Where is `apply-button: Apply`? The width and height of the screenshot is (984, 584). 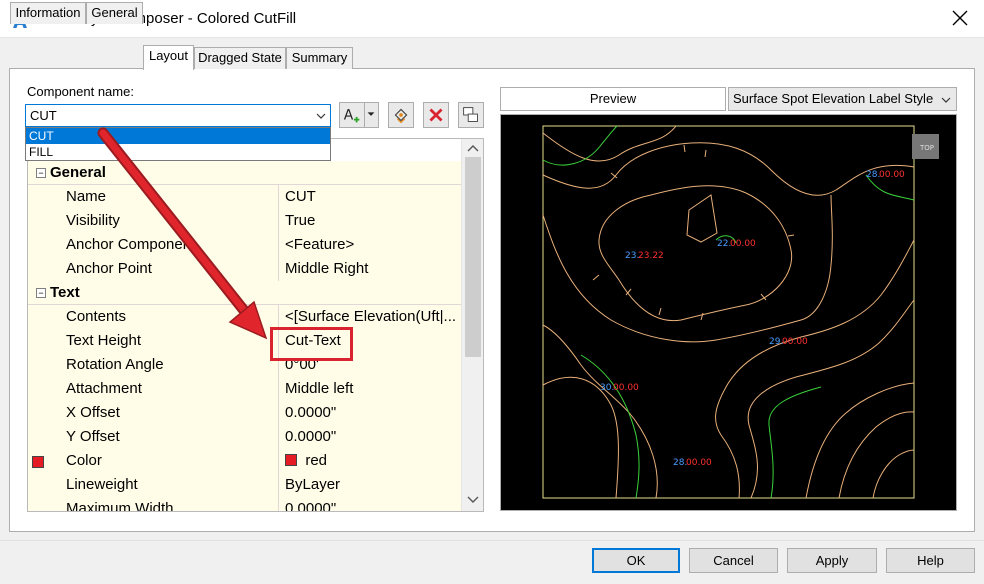 apply-button: Apply is located at coordinates (832, 560).